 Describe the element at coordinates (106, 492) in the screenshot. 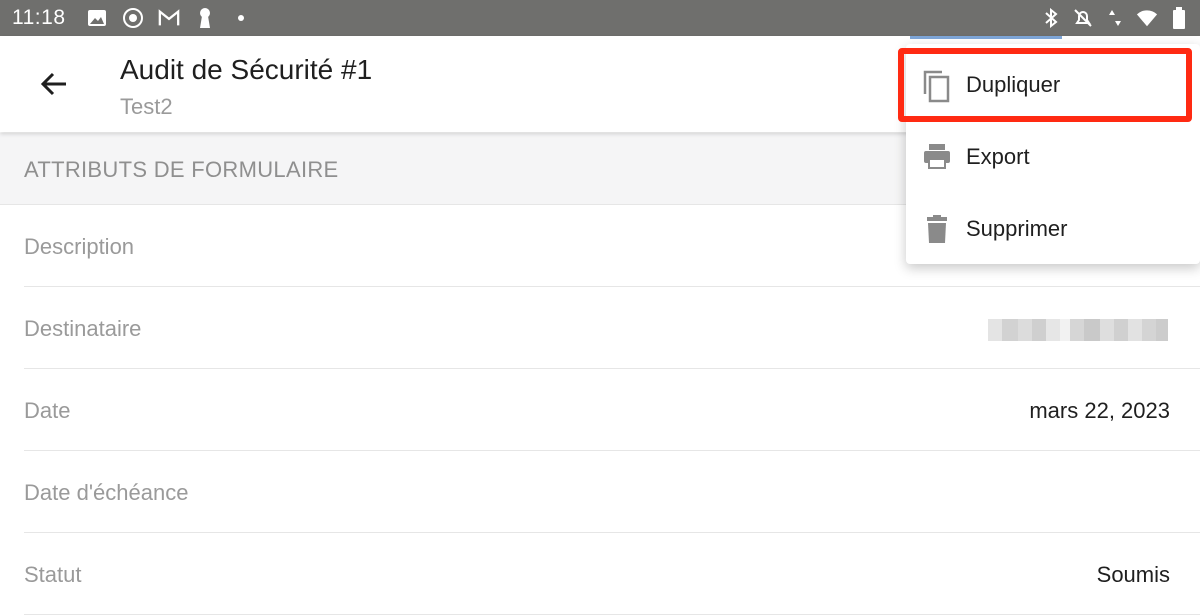

I see `row-label: Date d'échéance` at that location.